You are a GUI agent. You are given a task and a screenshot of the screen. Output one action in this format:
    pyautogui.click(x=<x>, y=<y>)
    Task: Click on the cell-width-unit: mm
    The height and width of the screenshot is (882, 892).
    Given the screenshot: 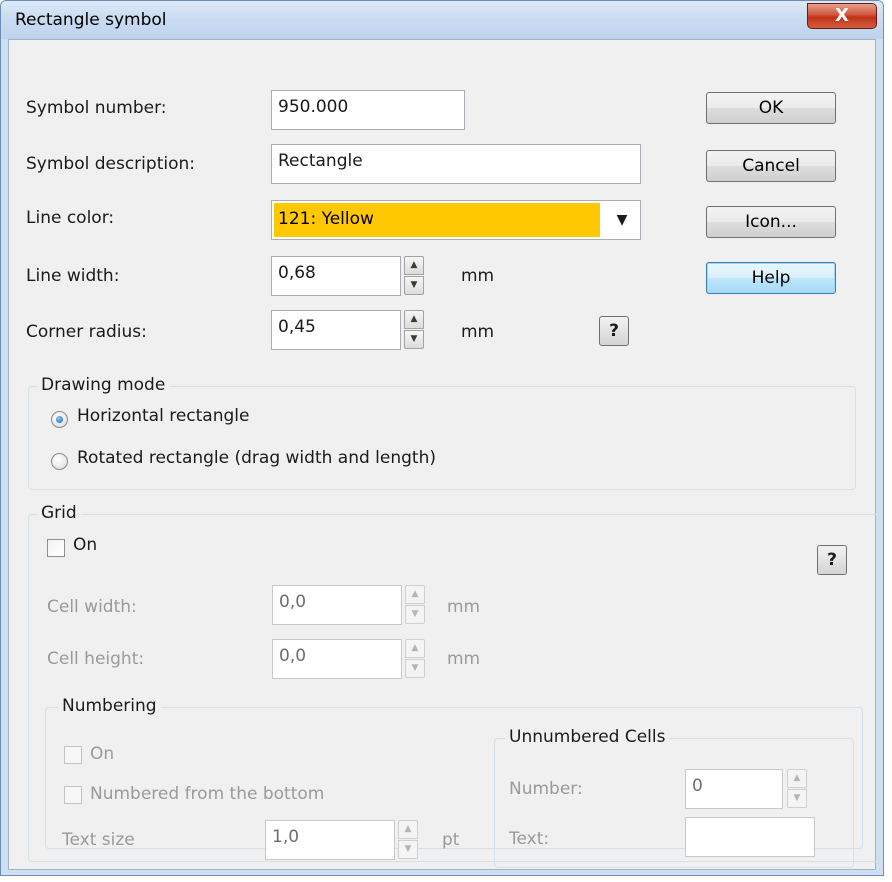 What is the action you would take?
    pyautogui.click(x=464, y=607)
    